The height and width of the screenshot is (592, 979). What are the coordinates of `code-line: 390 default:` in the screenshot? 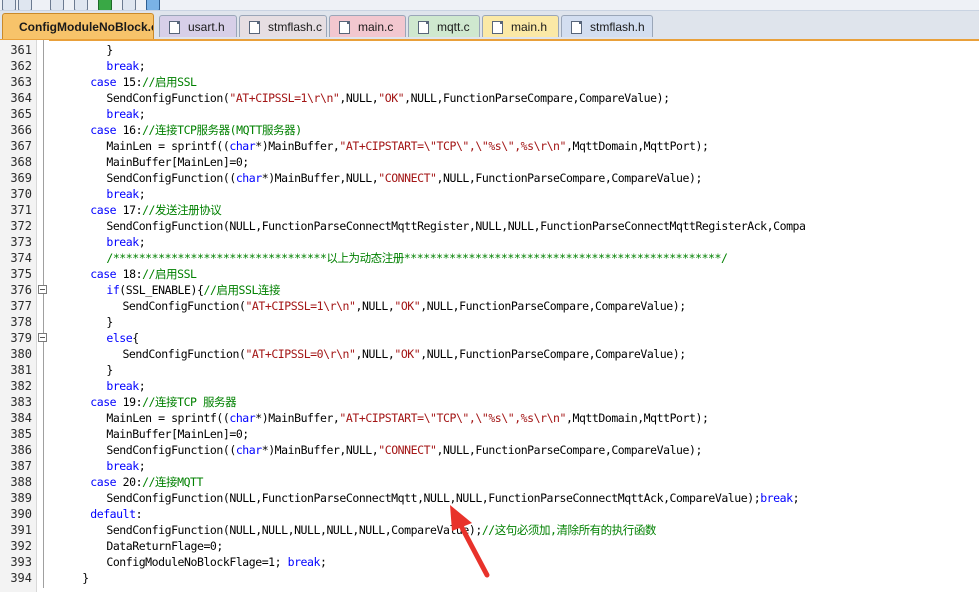 It's located at (489, 514).